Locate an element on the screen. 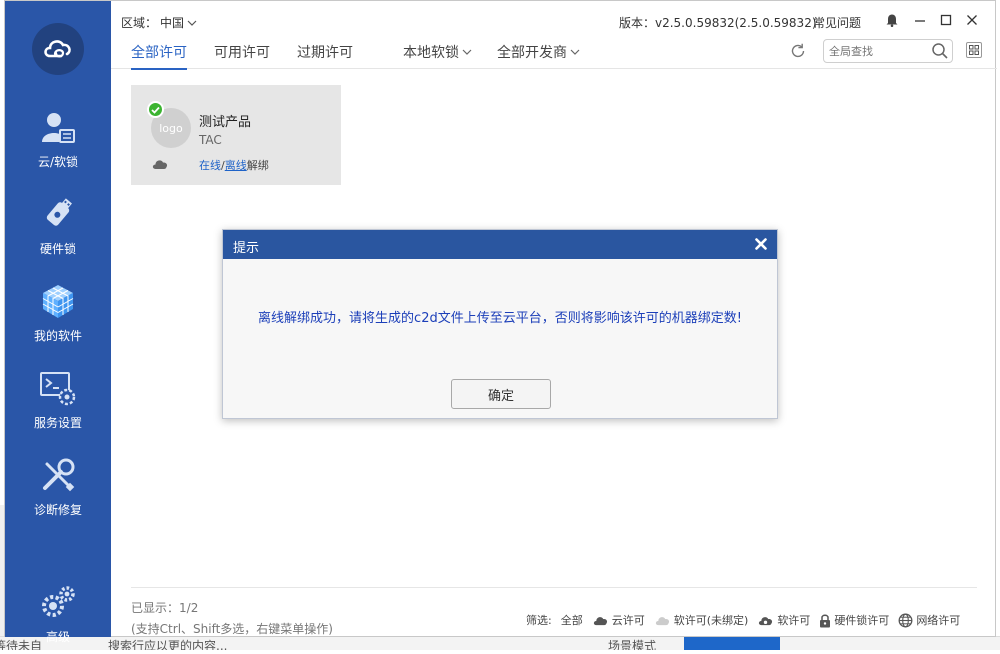  filter-all: 全部 is located at coordinates (572, 620).